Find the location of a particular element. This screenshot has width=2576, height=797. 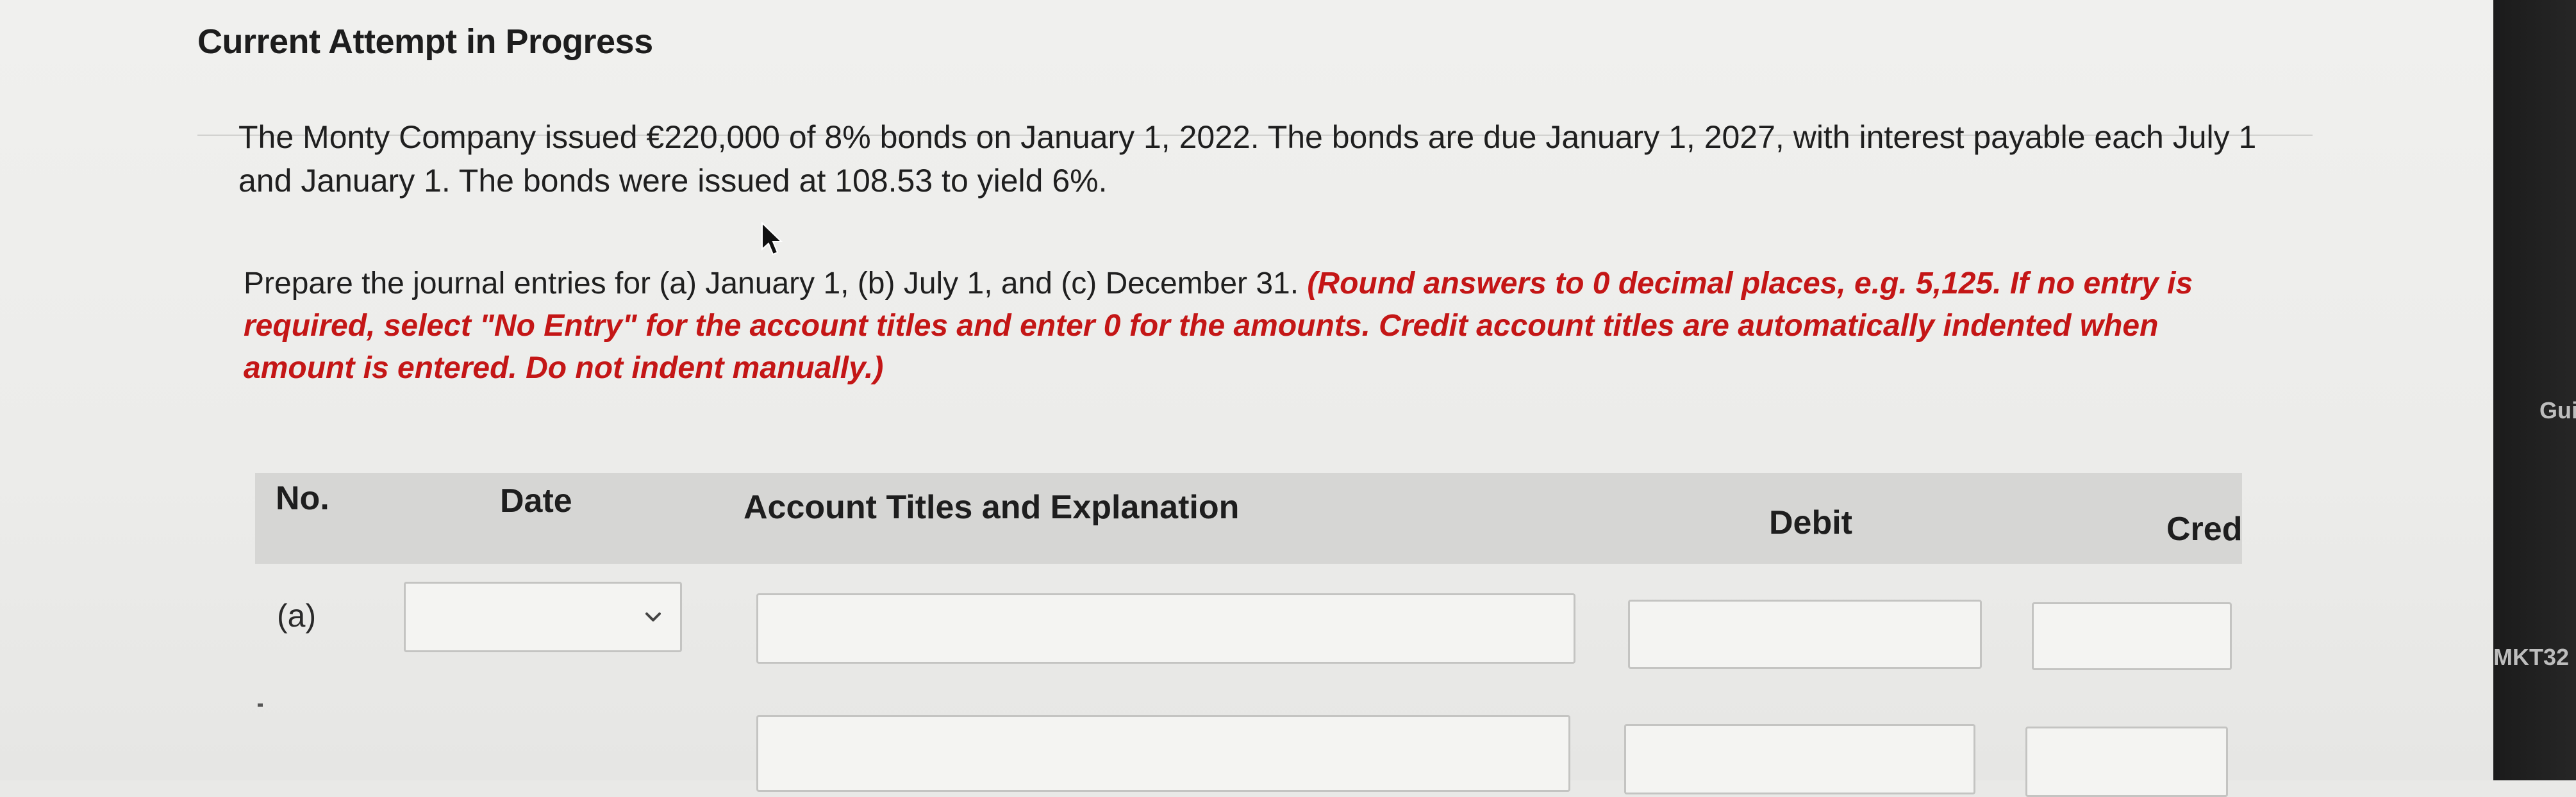

mouse-pointer-icon is located at coordinates (772, 238).